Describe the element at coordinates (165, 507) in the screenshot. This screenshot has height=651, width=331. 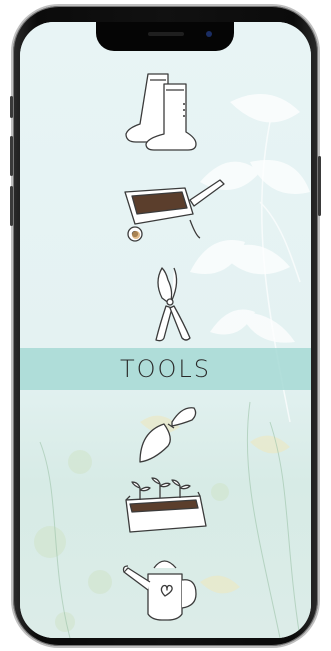
I see `seedling-planter-icon` at that location.